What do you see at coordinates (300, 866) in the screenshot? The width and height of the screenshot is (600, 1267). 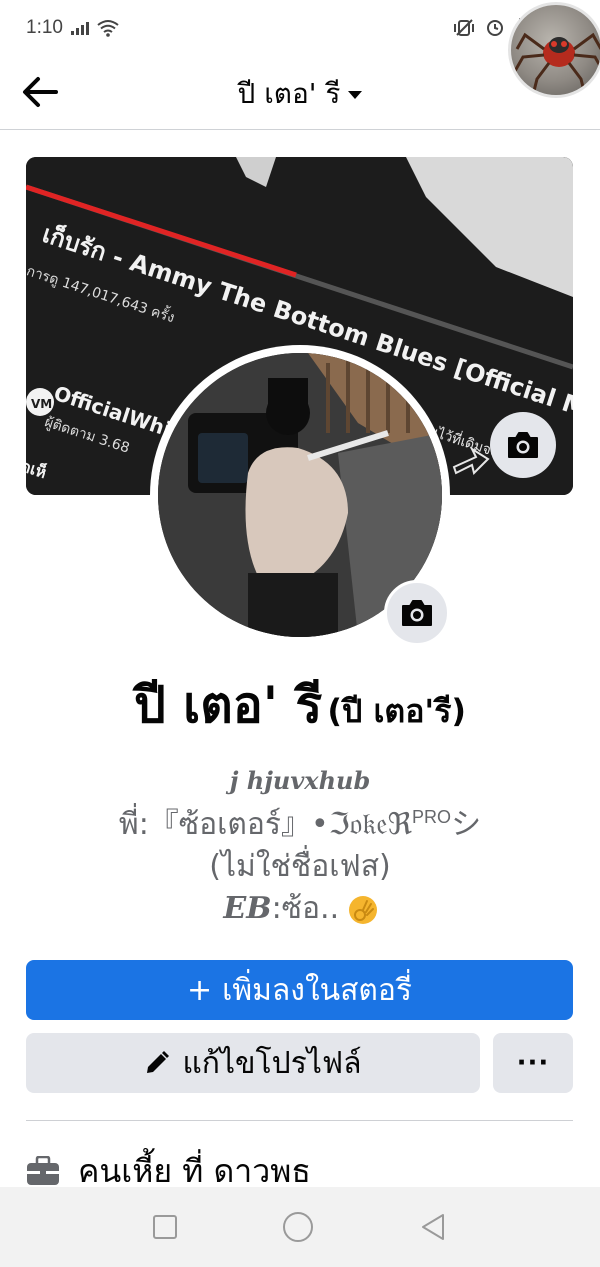 I see `bio-line-2: (ไม่ใช่ชื่อเฟส)` at bounding box center [300, 866].